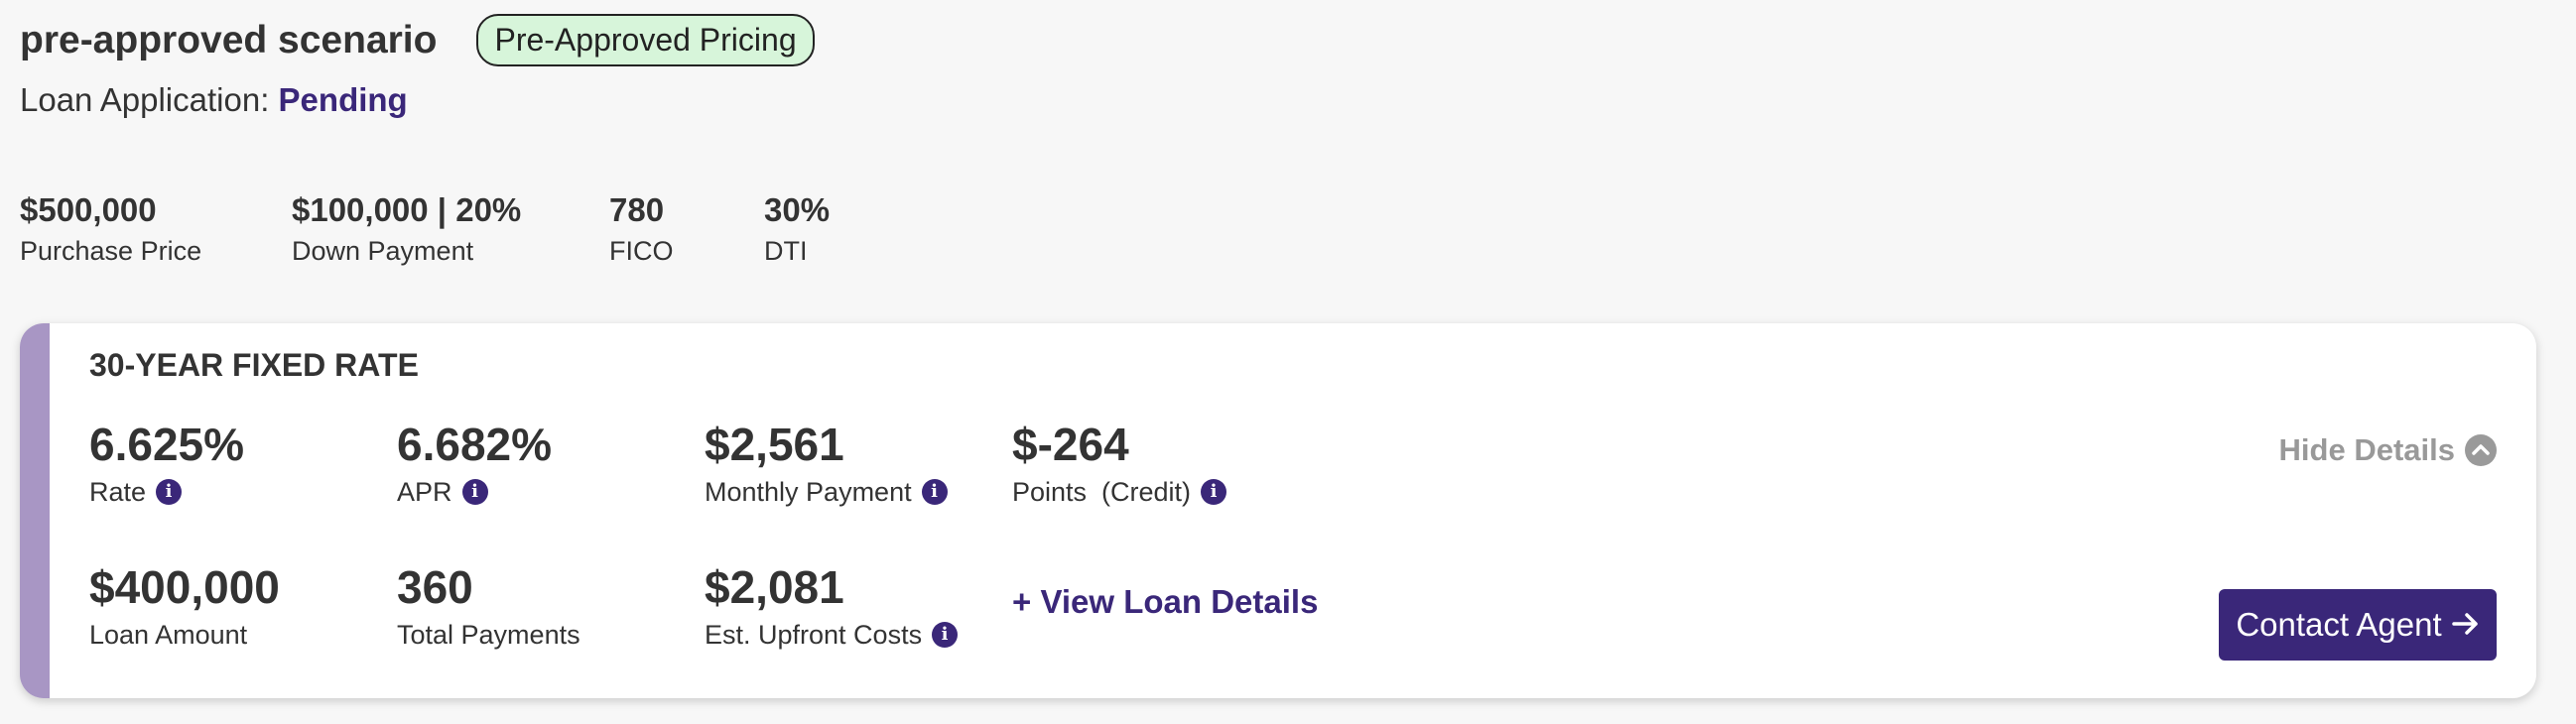  What do you see at coordinates (775, 445) in the screenshot?
I see `metric-value: $2,561` at bounding box center [775, 445].